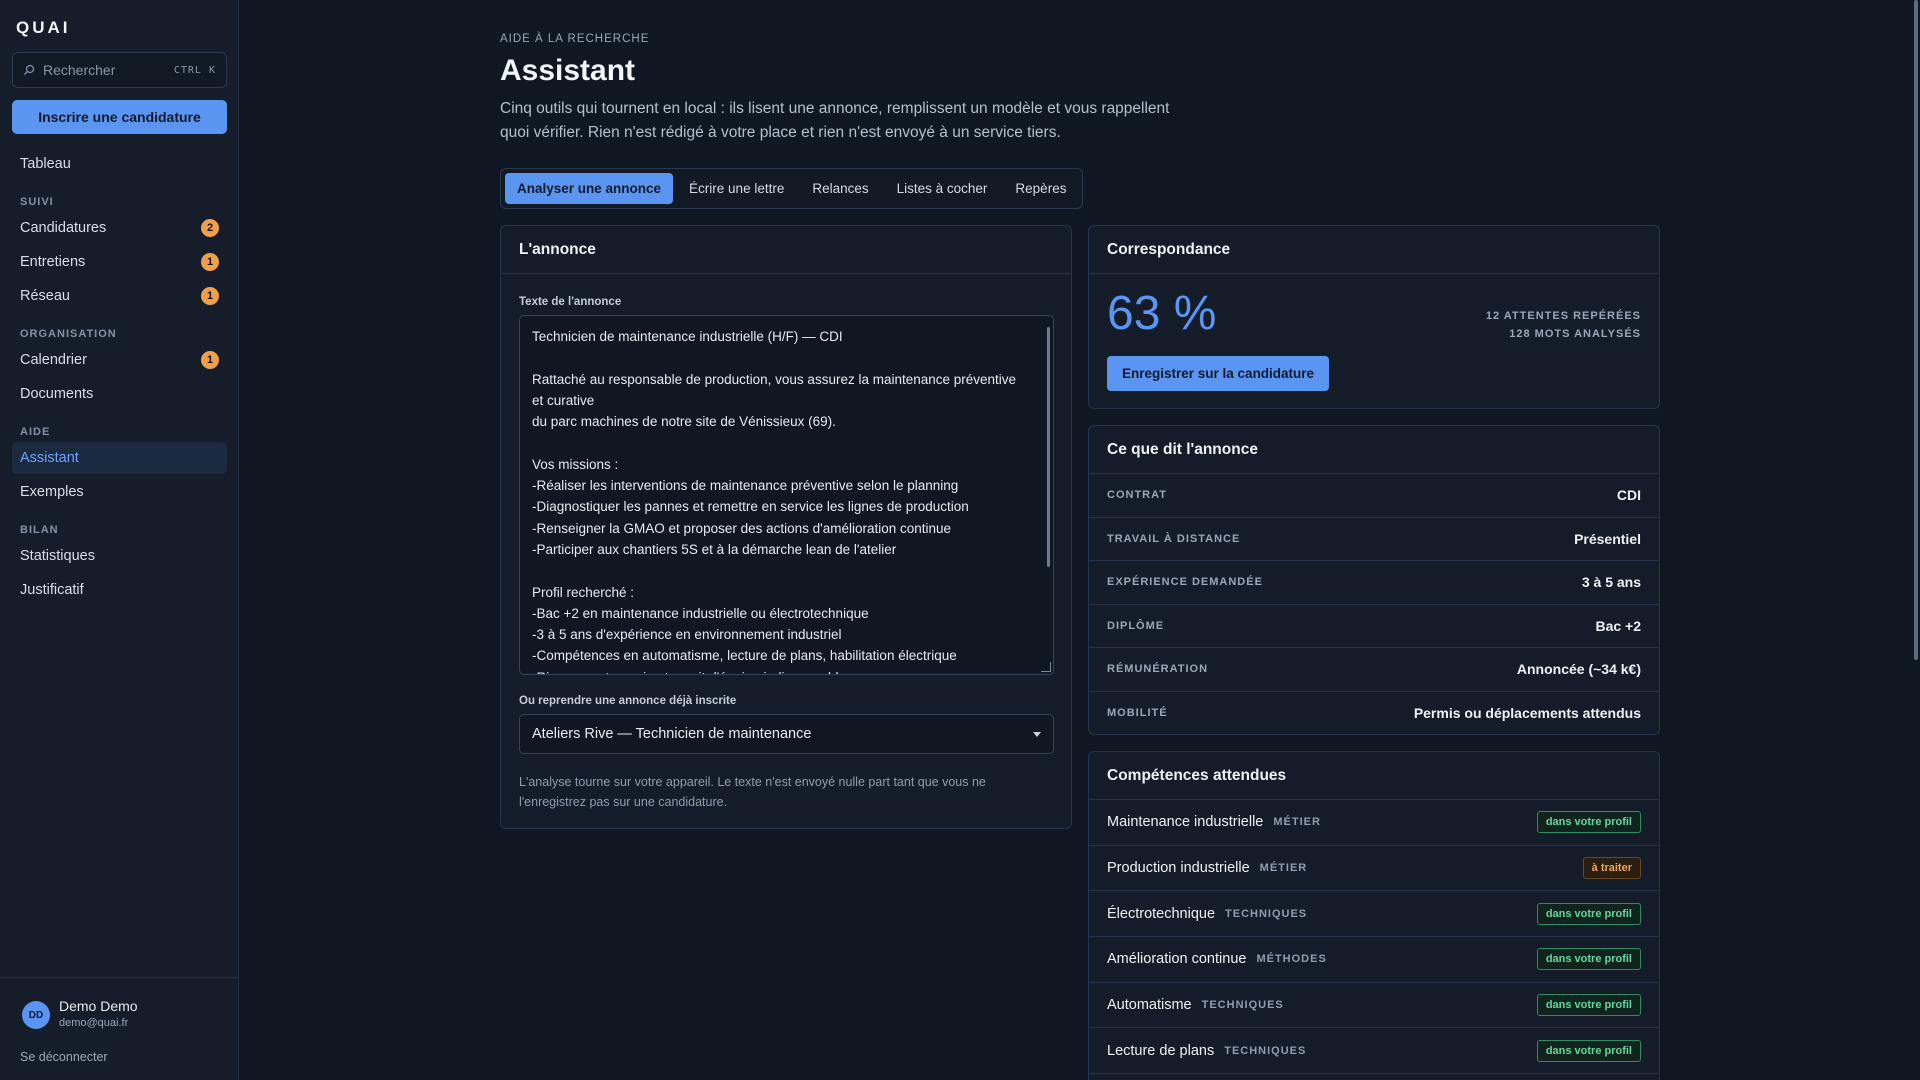  I want to click on user-name: Demo Demo, so click(98, 1006).